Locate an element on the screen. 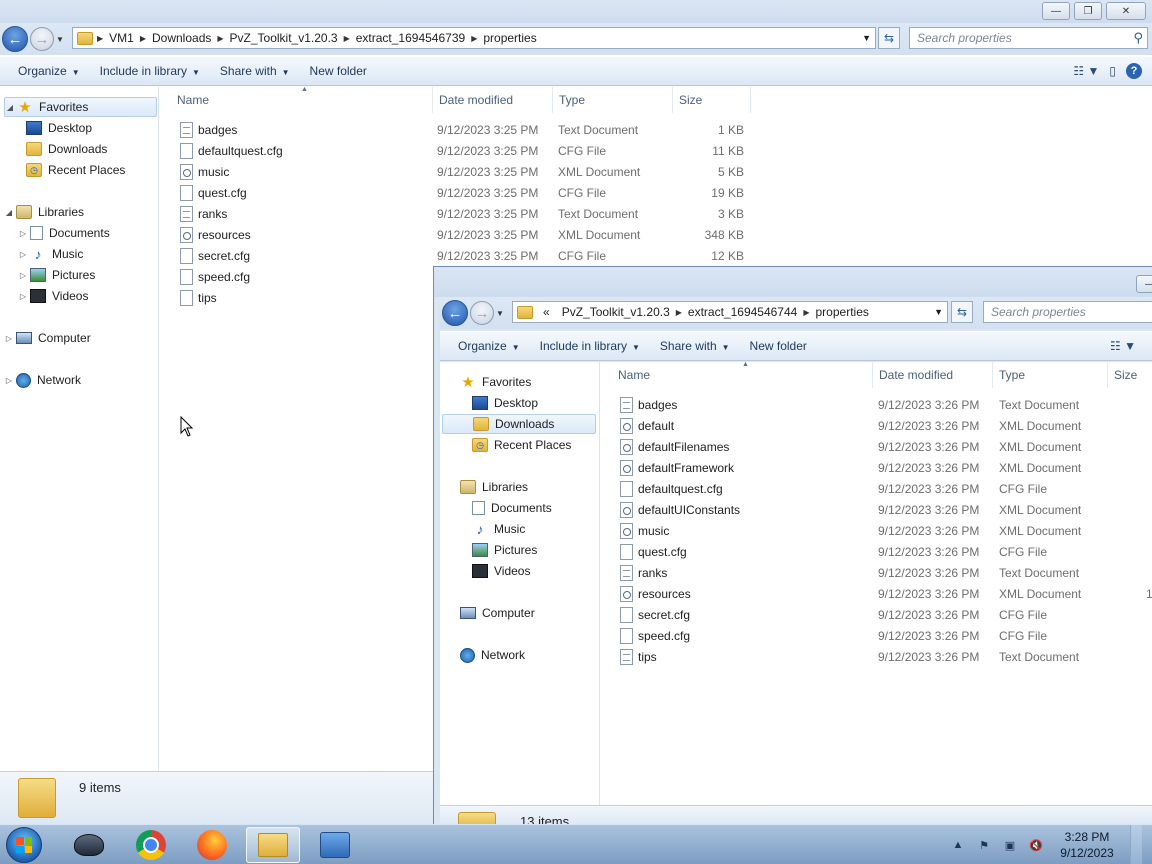 The height and width of the screenshot is (864, 1152). file-row: badges 9/12/2023 3:26 PM Text Document is located at coordinates (876, 404).